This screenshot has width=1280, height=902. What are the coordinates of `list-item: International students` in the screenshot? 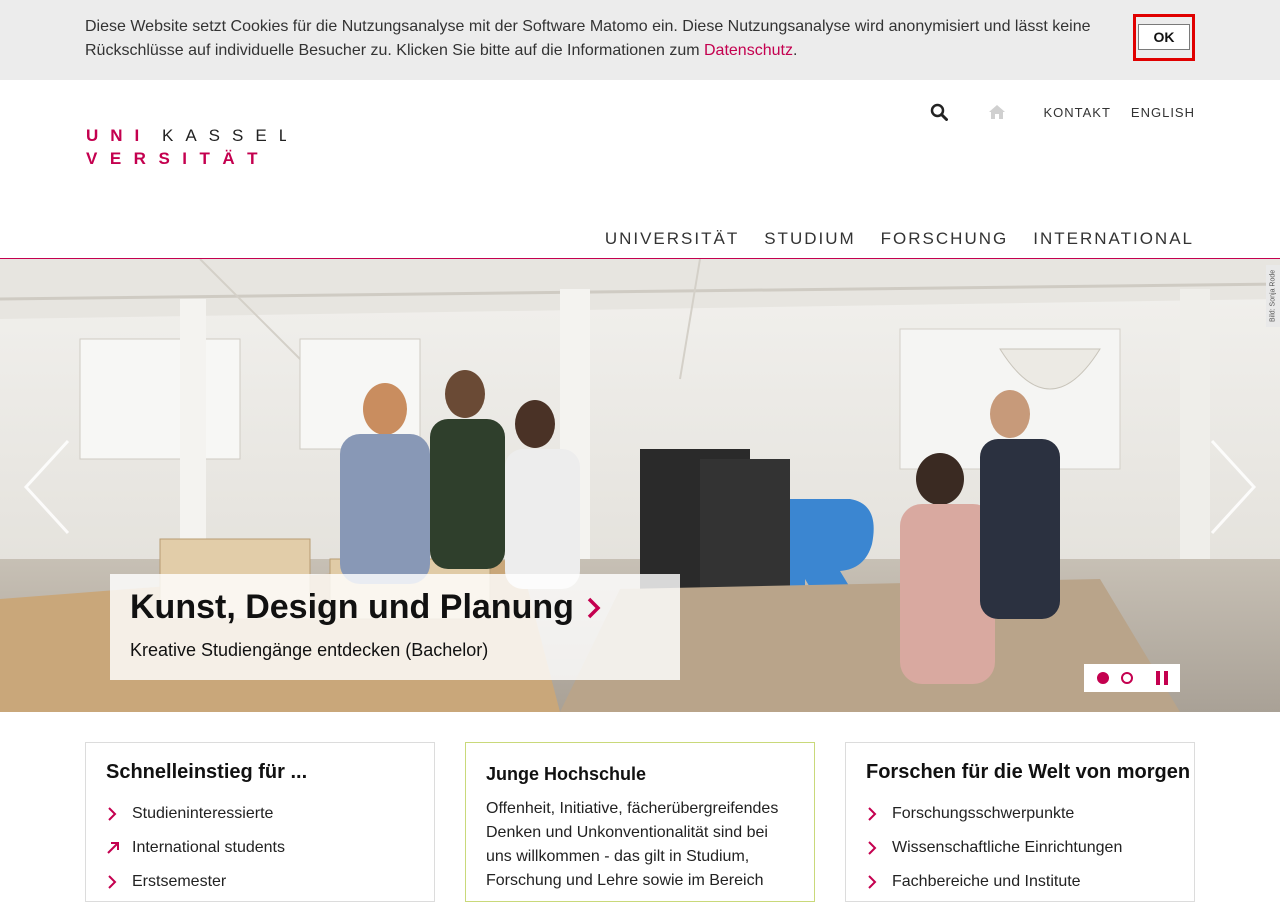 It's located at (195, 848).